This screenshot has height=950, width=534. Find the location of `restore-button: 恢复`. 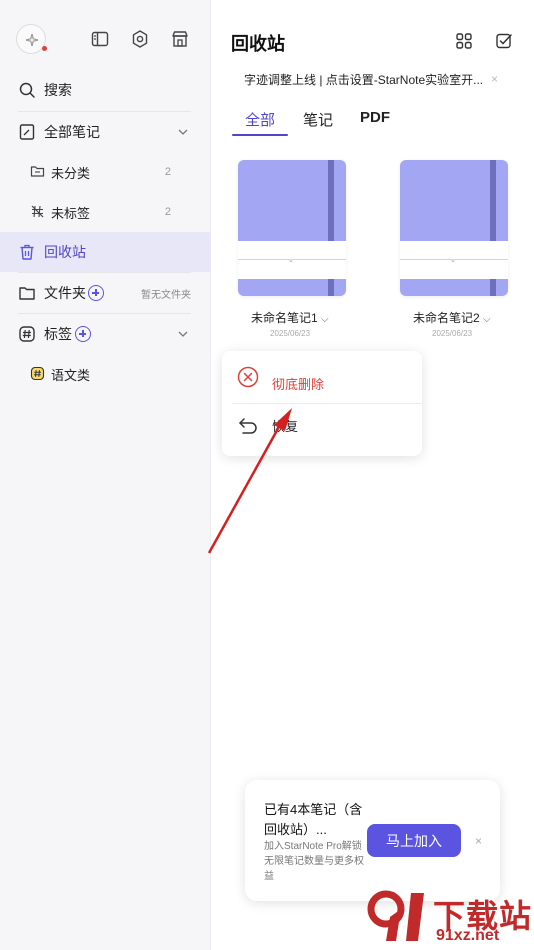

restore-button: 恢复 is located at coordinates (322, 429).